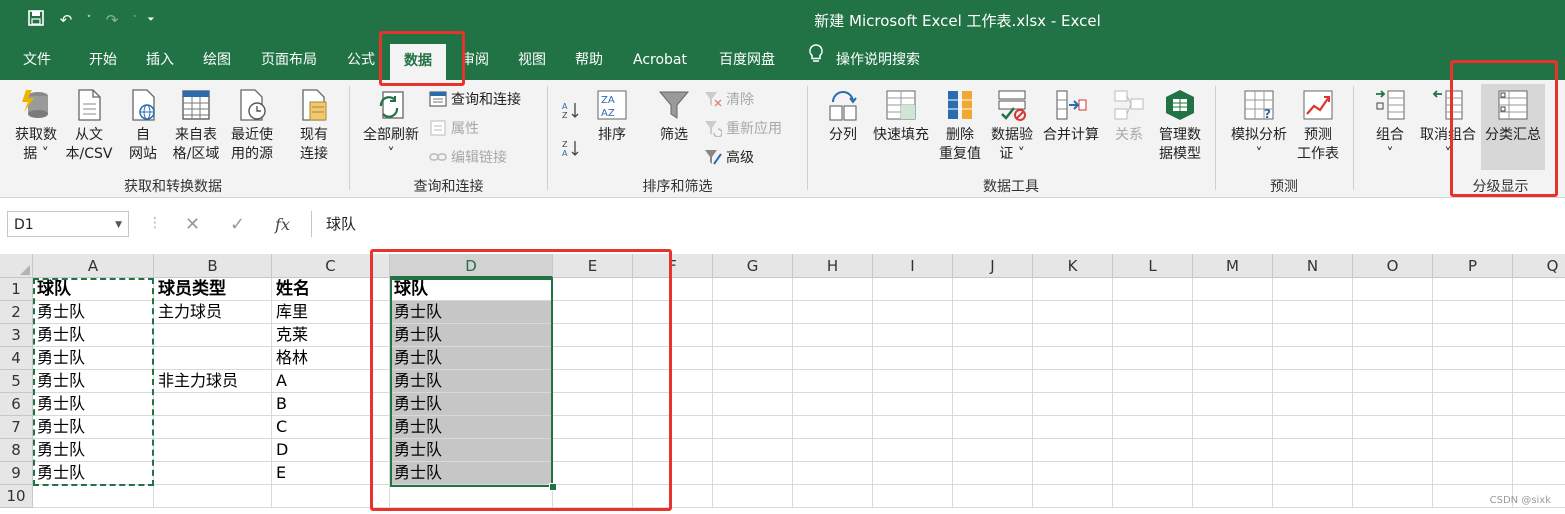  What do you see at coordinates (1473, 289) in the screenshot?
I see `cell-p1` at bounding box center [1473, 289].